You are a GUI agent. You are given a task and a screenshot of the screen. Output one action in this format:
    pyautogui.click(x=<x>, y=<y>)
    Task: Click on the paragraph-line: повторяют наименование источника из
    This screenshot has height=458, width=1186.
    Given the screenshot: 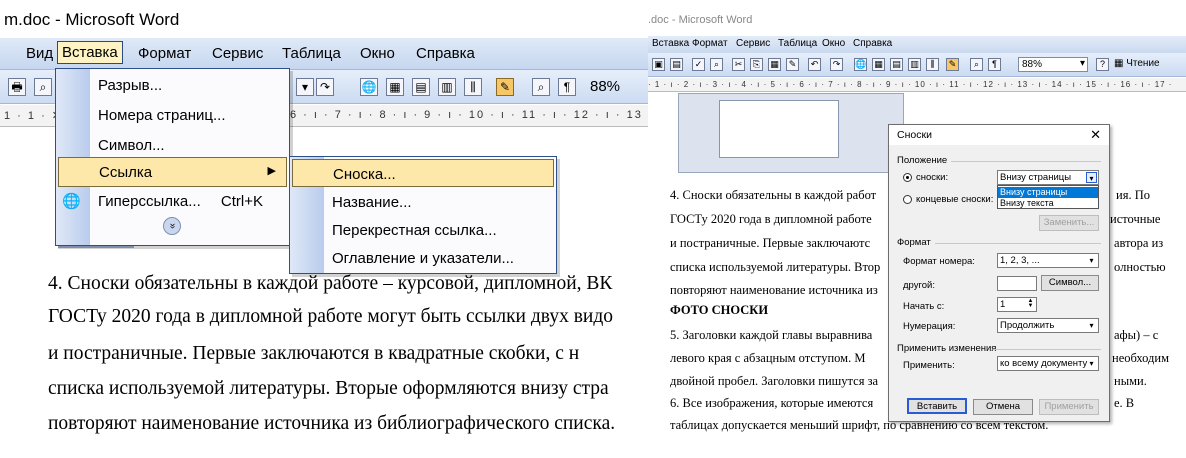 What is the action you would take?
    pyautogui.click(x=774, y=290)
    